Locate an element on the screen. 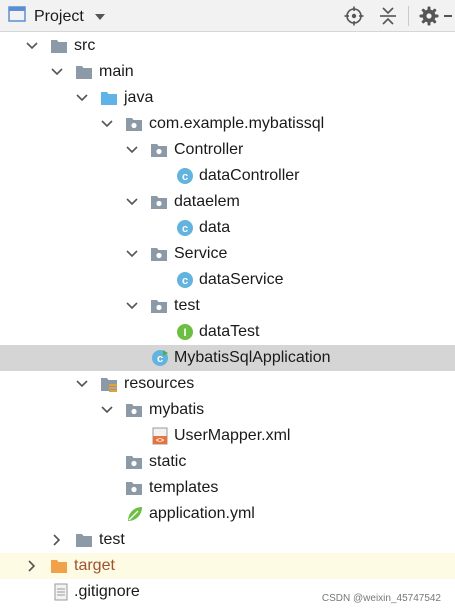 Image resolution: width=455 pixels, height=612 pixels. tree-row-package: com.example.mybatissql is located at coordinates (227, 124).